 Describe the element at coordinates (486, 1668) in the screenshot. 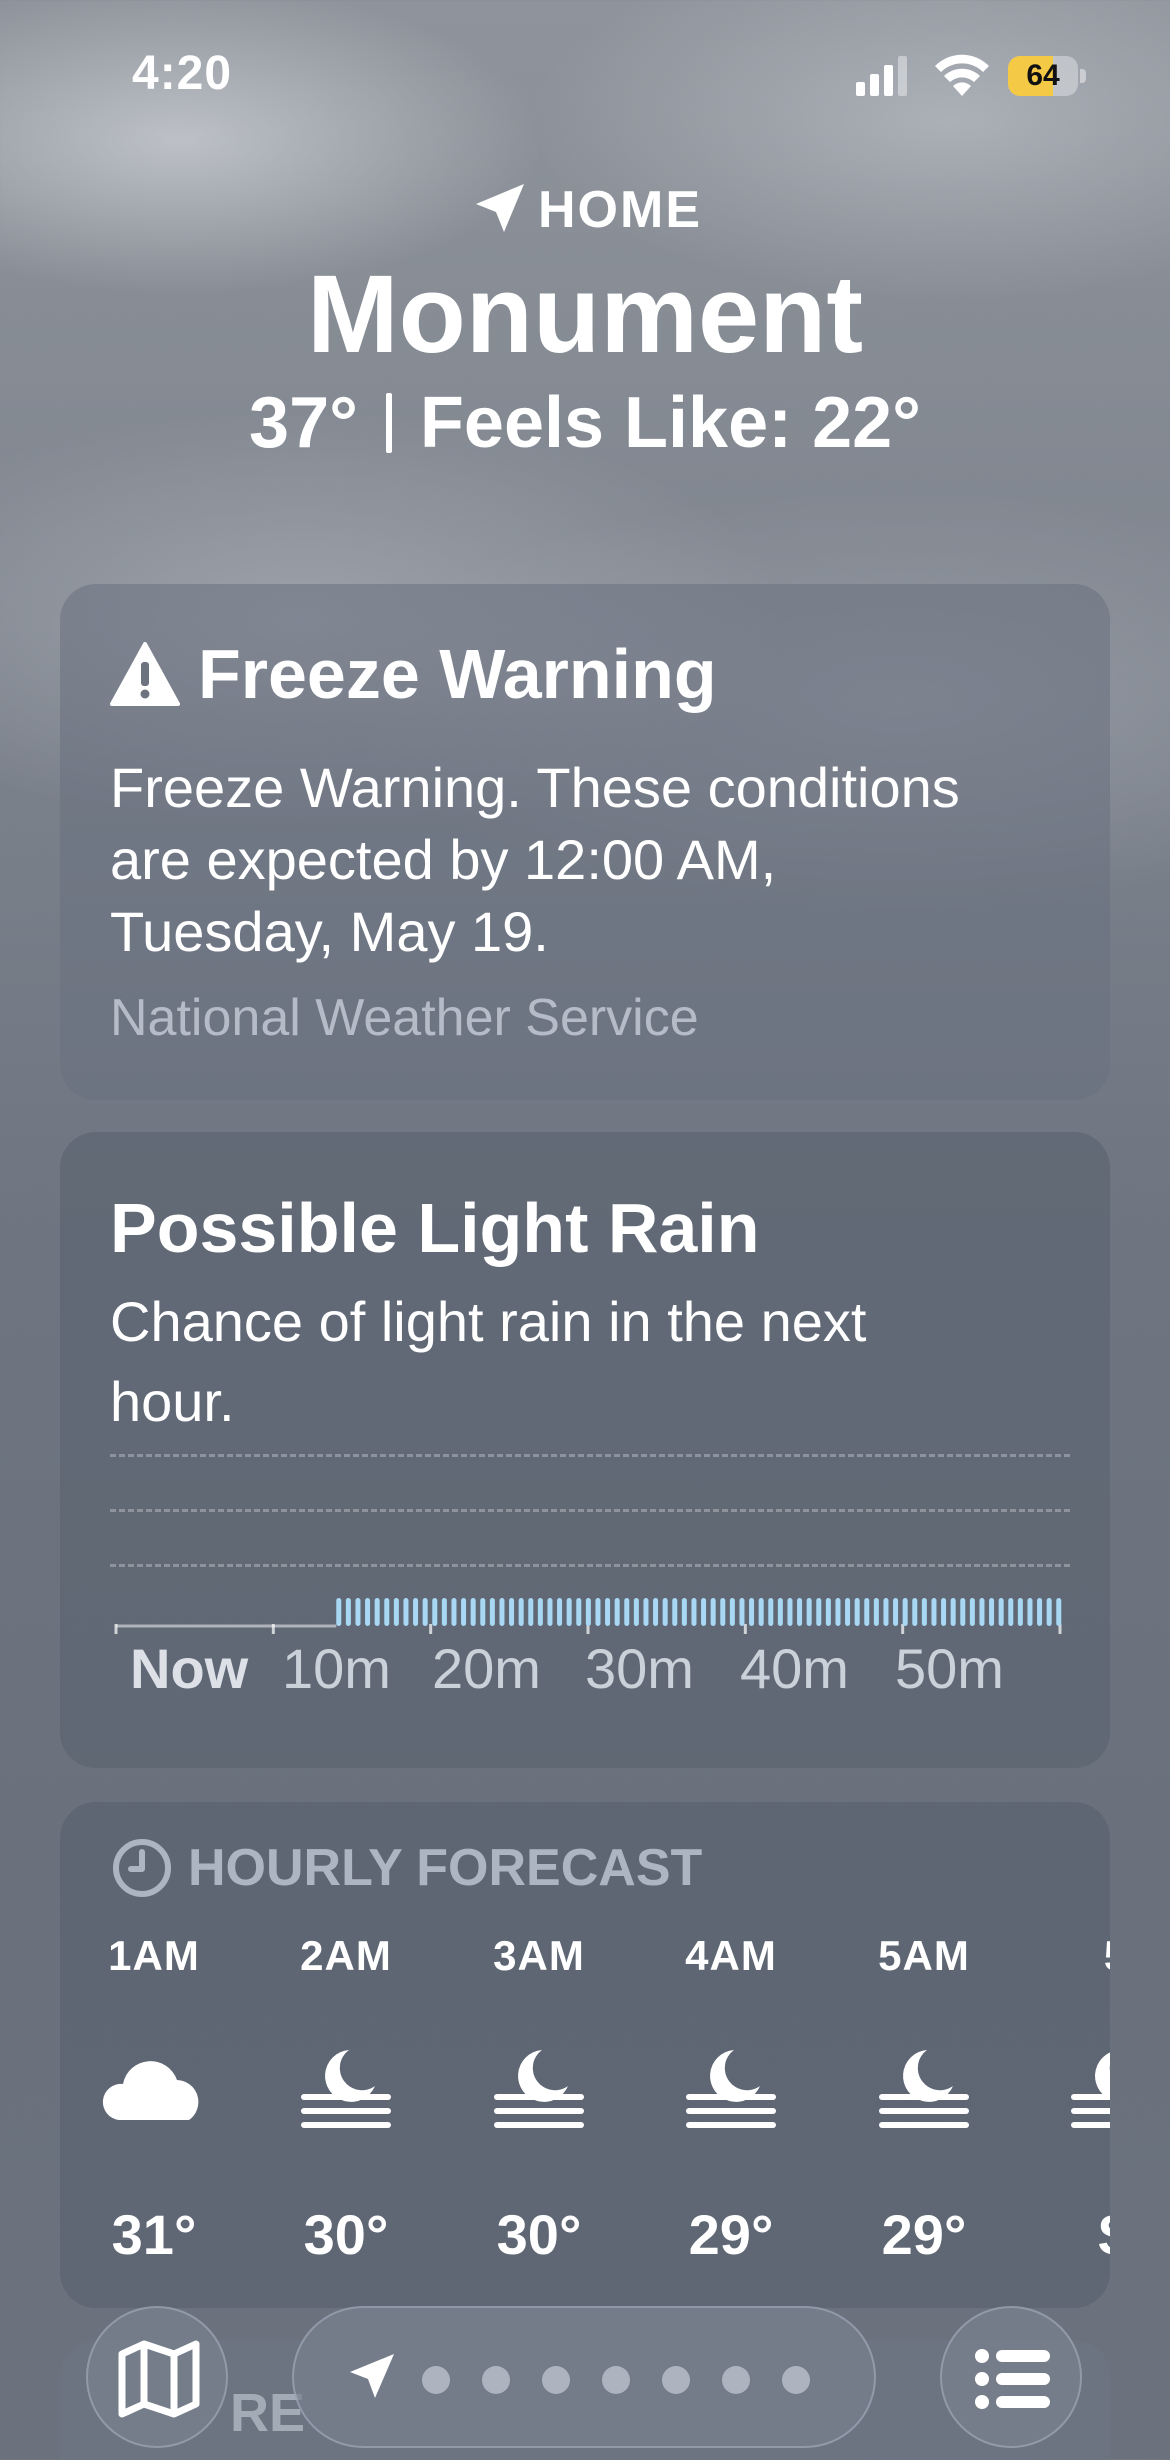

I see `precip-axis-label: 20m` at that location.